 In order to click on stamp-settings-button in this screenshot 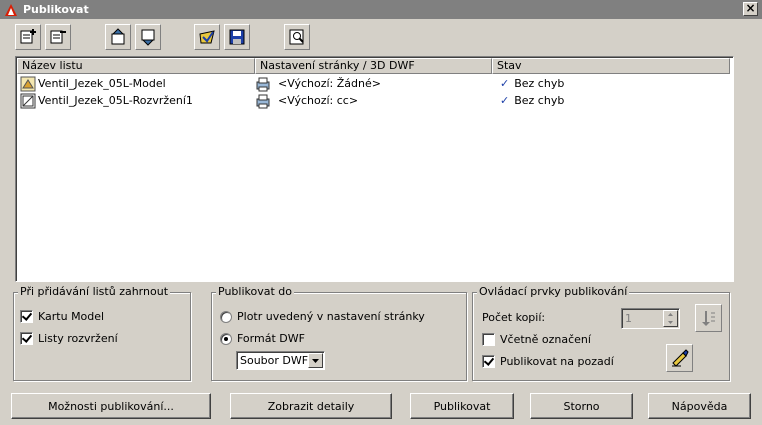, I will do `click(679, 358)`.